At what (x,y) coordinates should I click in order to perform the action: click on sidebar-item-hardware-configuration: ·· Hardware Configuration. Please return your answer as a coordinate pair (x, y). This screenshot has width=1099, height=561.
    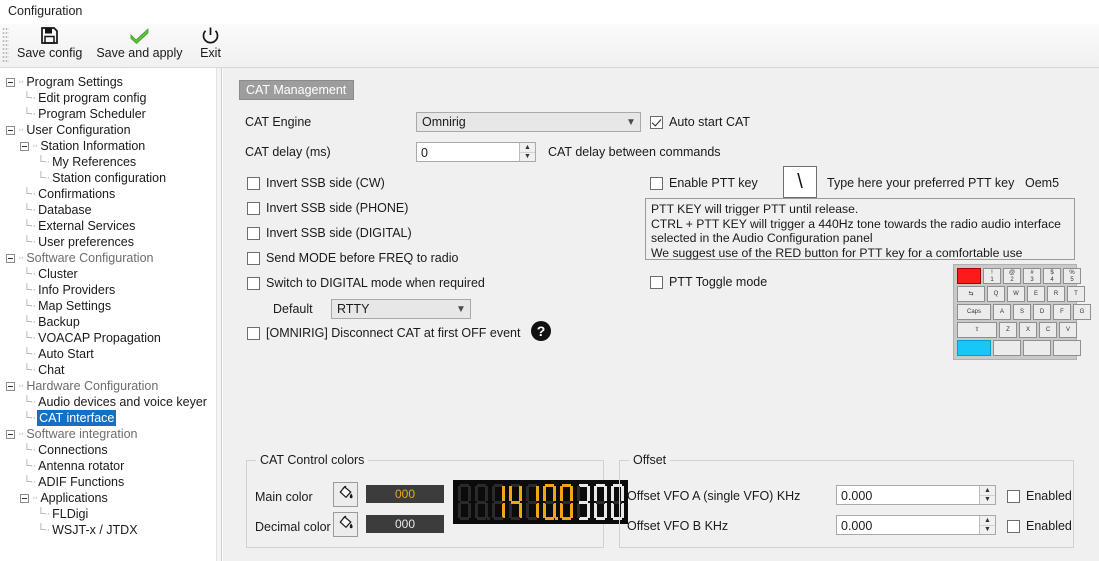
    Looking at the image, I should click on (110, 386).